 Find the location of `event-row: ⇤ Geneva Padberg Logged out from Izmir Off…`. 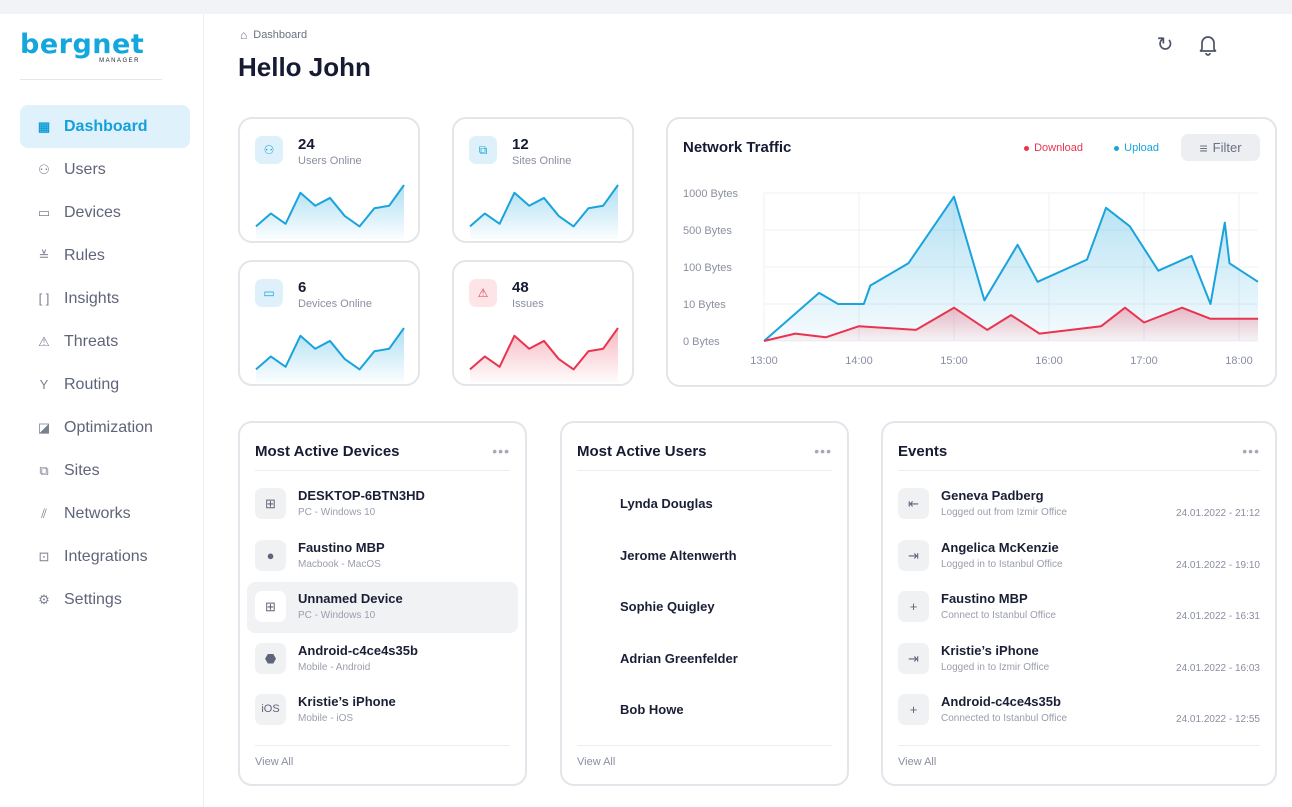

event-row: ⇤ Geneva Padberg Logged out from Izmir Off… is located at coordinates (1079, 504).